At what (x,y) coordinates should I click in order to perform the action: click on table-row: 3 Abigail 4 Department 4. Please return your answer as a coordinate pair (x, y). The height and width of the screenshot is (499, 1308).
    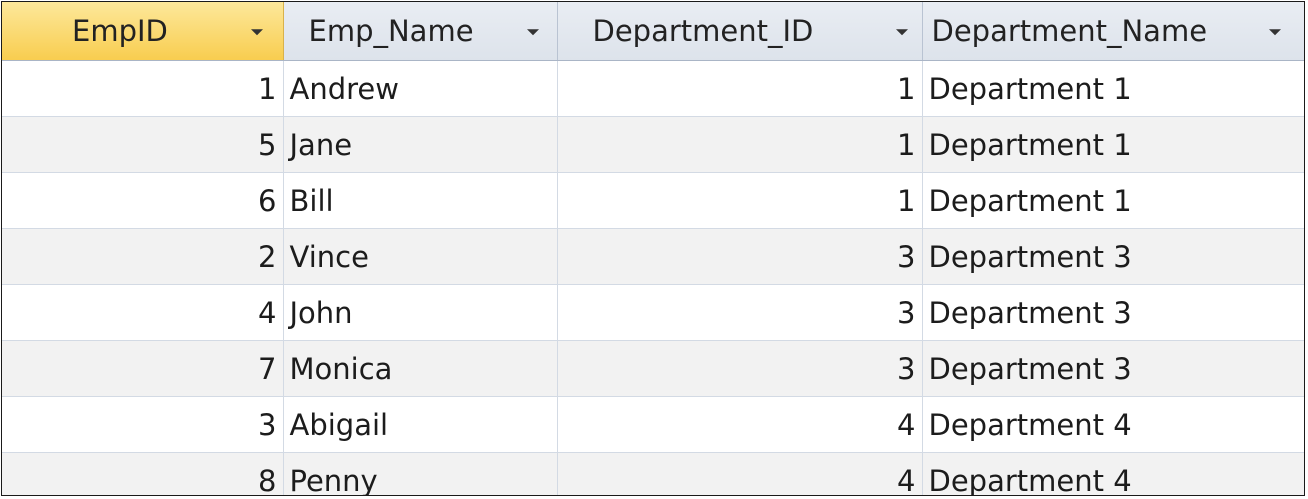
    Looking at the image, I should click on (653, 424).